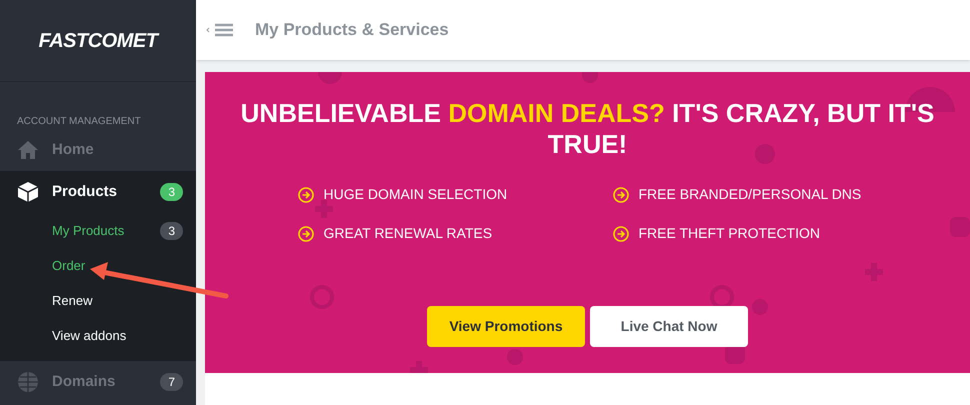 Image resolution: width=970 pixels, height=405 pixels. I want to click on feature-text: HUGE DOMAIN SELECTION, so click(416, 194).